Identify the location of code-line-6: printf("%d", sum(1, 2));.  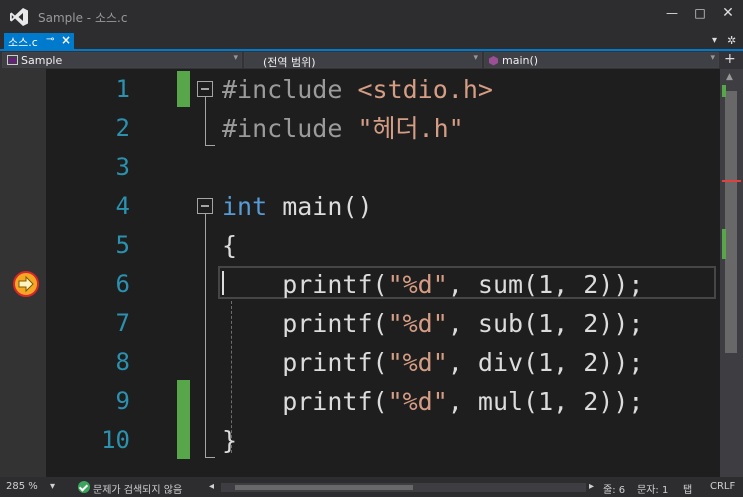
(432, 284).